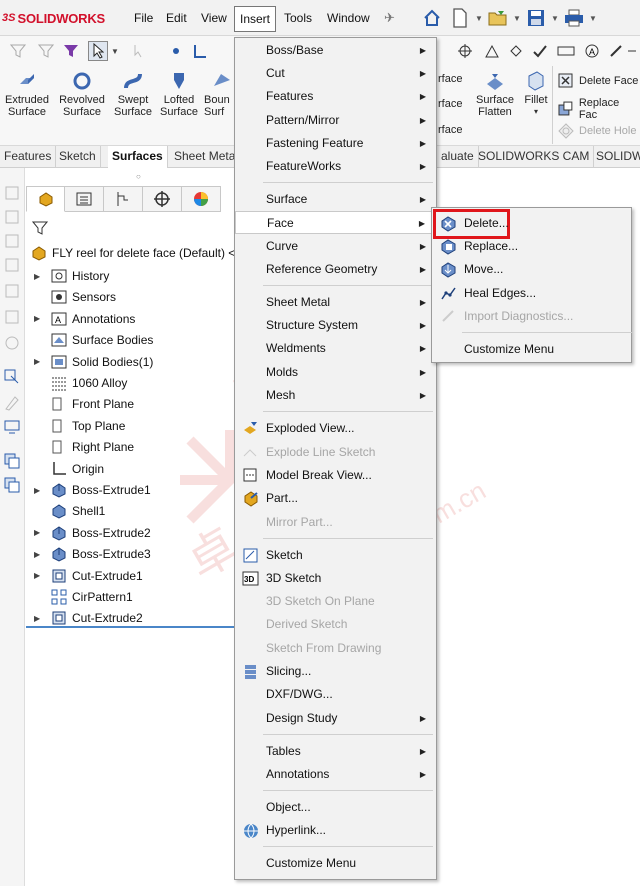 Image resolution: width=640 pixels, height=886 pixels. Describe the element at coordinates (82, 94) in the screenshot. I see `revolved-surface-button: Revolved Surface` at that location.